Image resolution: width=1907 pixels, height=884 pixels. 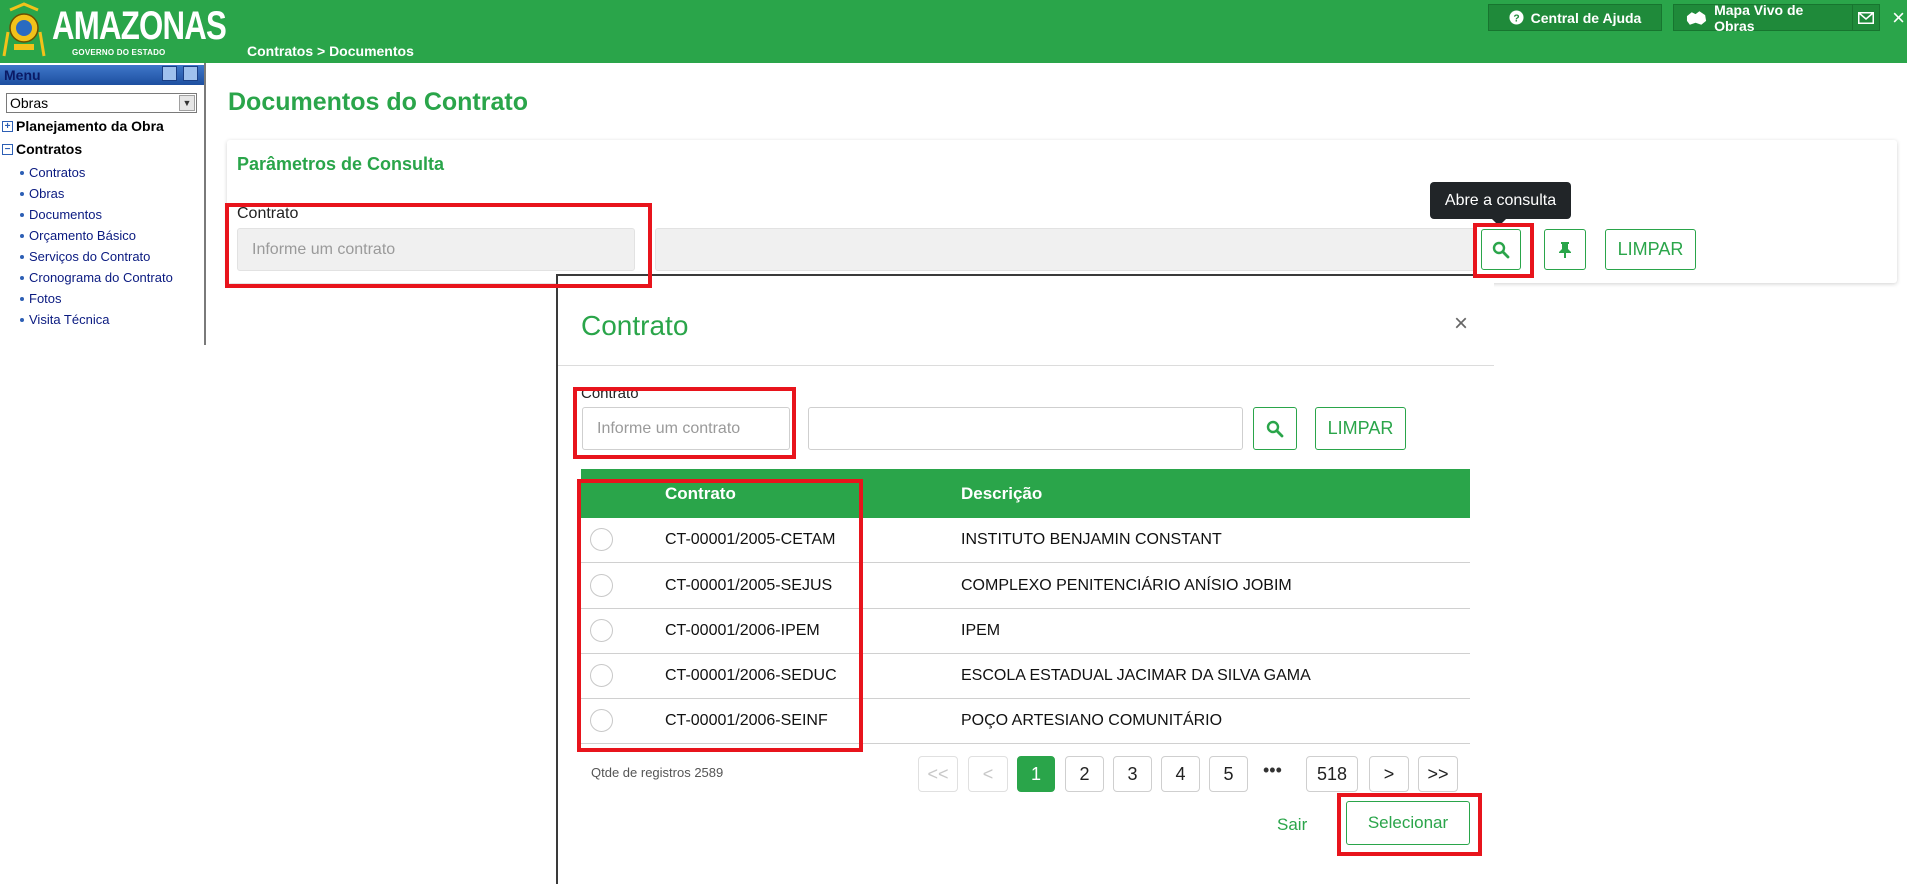 What do you see at coordinates (1025, 428) in the screenshot?
I see `modal-contract-description-input` at bounding box center [1025, 428].